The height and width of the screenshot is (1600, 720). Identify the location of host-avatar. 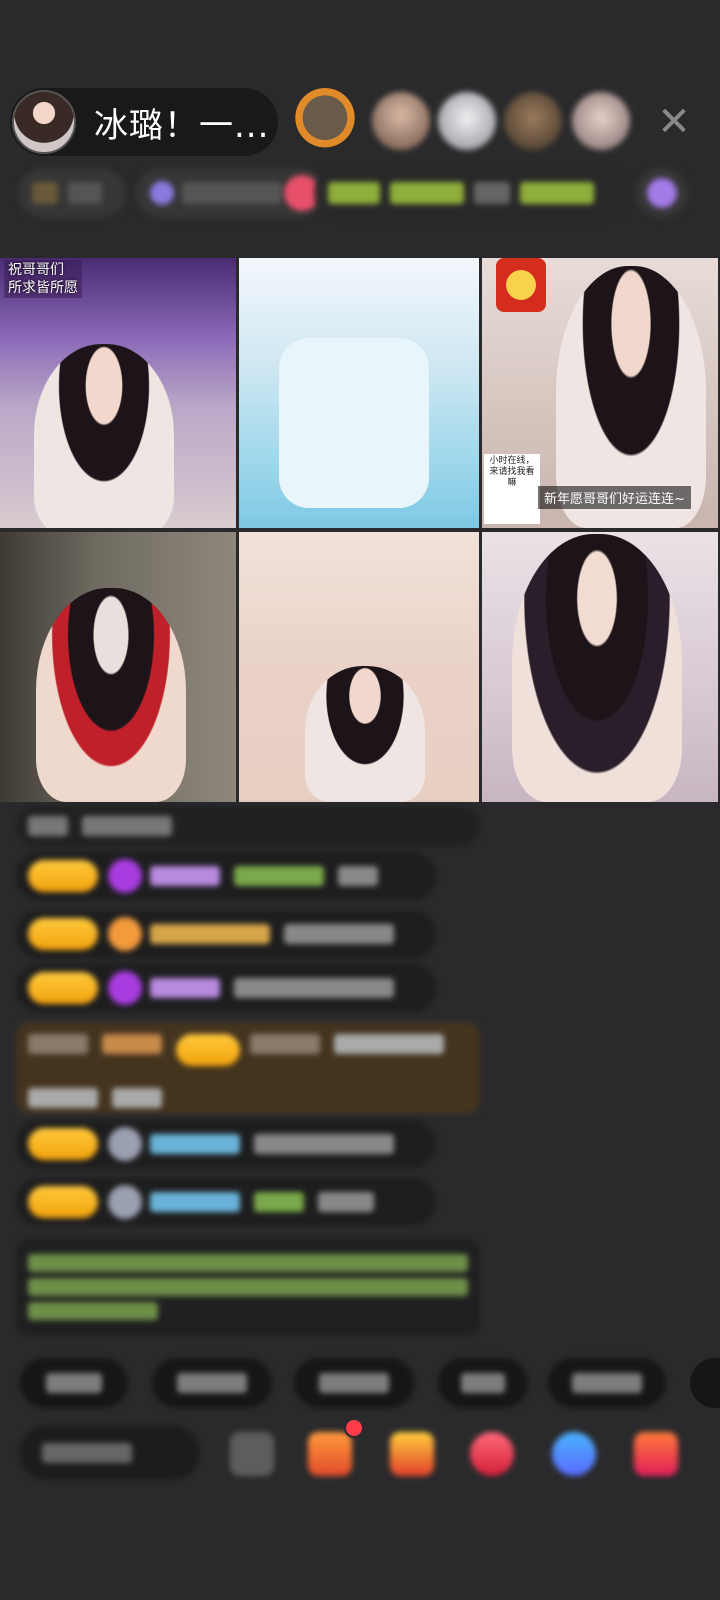
(44, 122).